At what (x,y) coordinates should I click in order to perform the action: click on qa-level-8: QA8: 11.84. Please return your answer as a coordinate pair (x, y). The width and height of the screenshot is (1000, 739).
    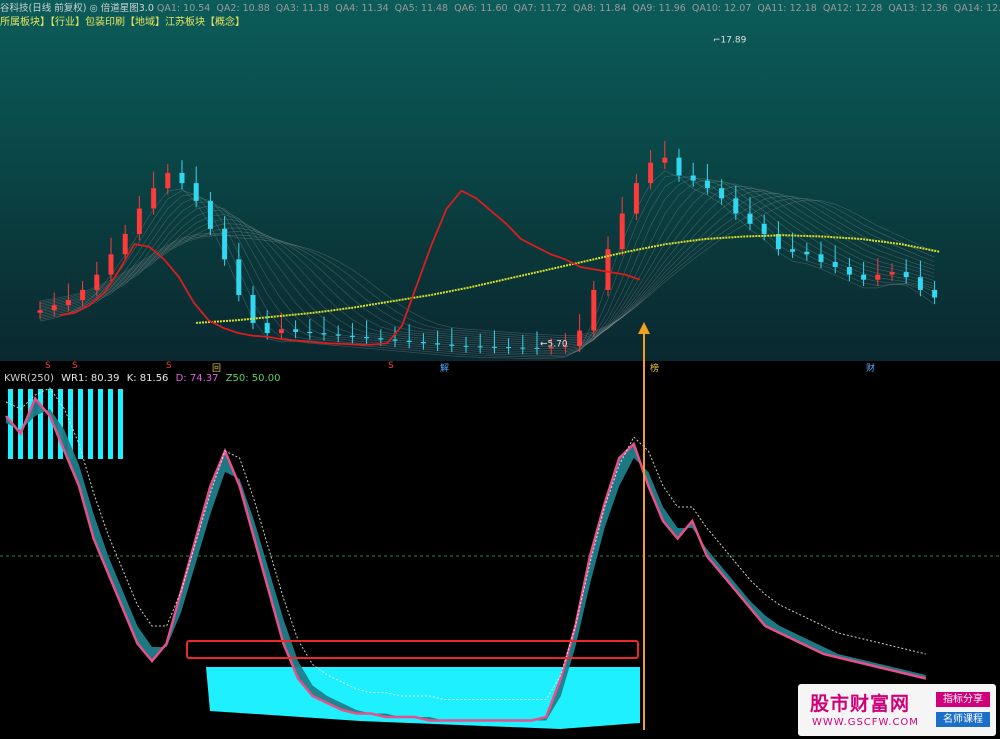
    Looking at the image, I should click on (599, 8).